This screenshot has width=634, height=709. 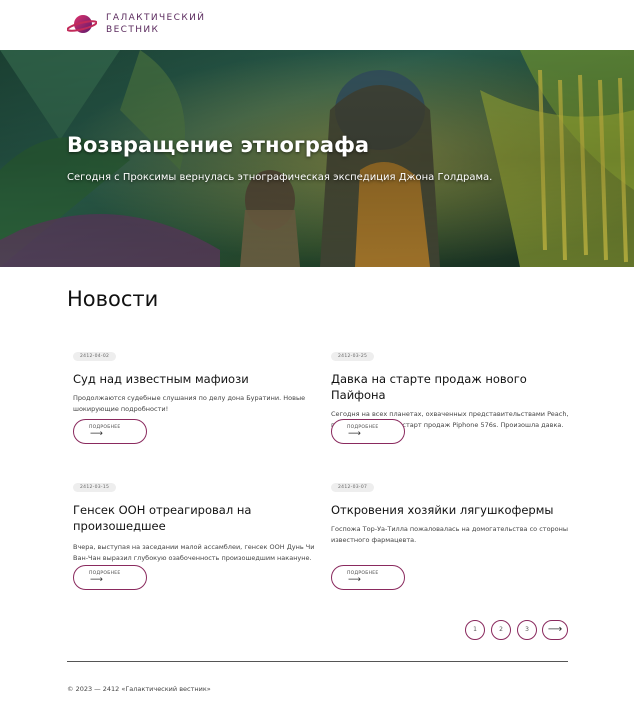 I want to click on news-excerpt-line: шокирующие подробности!, so click(x=121, y=409).